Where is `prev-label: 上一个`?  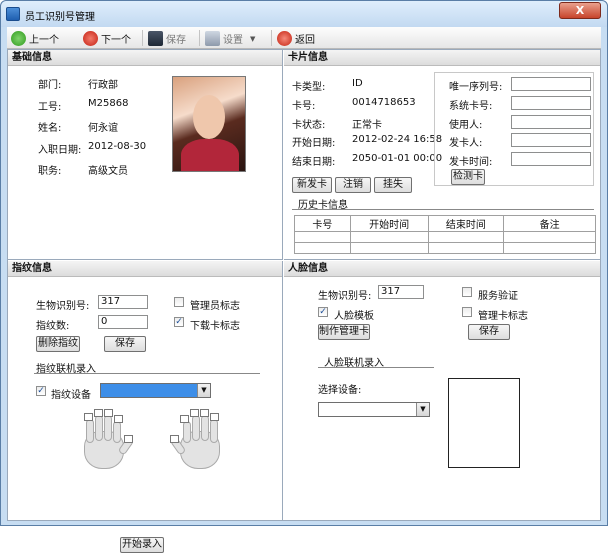 prev-label: 上一个 is located at coordinates (44, 40).